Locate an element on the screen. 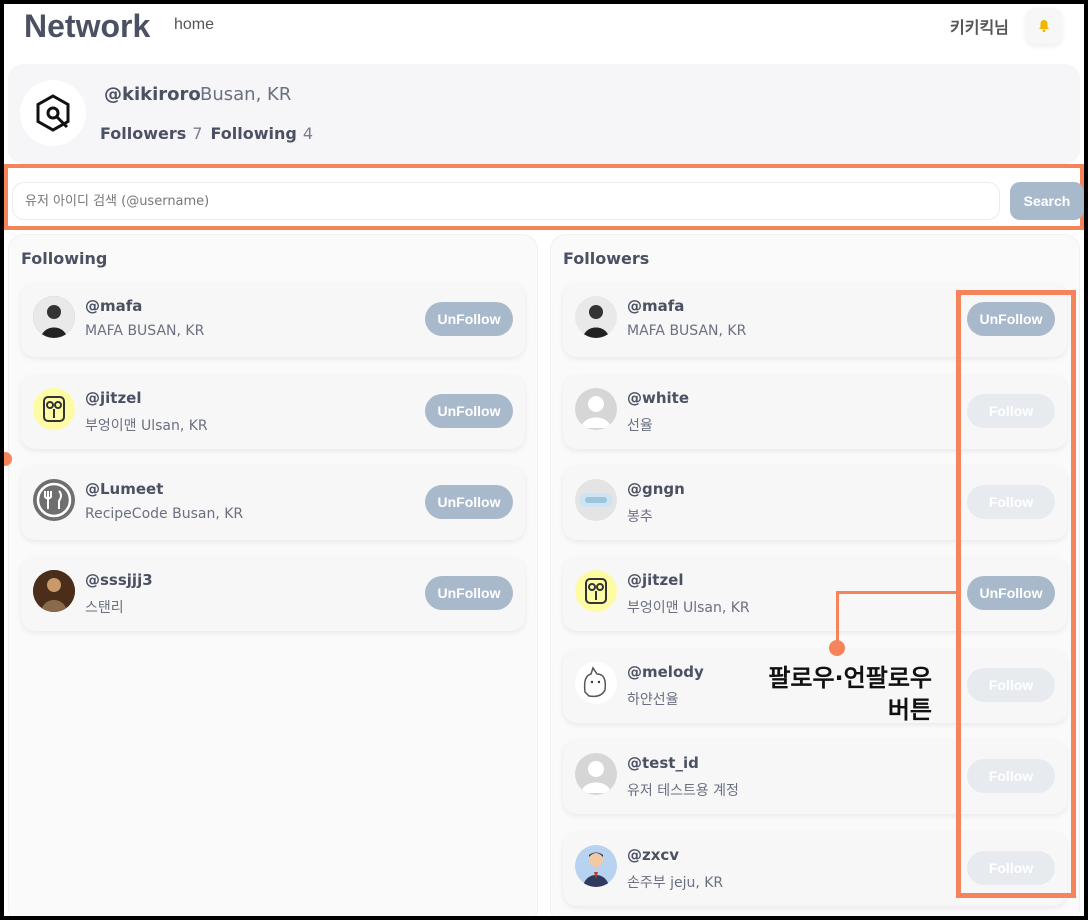 This screenshot has height=920, width=1088. hexagon-logo-icon is located at coordinates (53, 113).